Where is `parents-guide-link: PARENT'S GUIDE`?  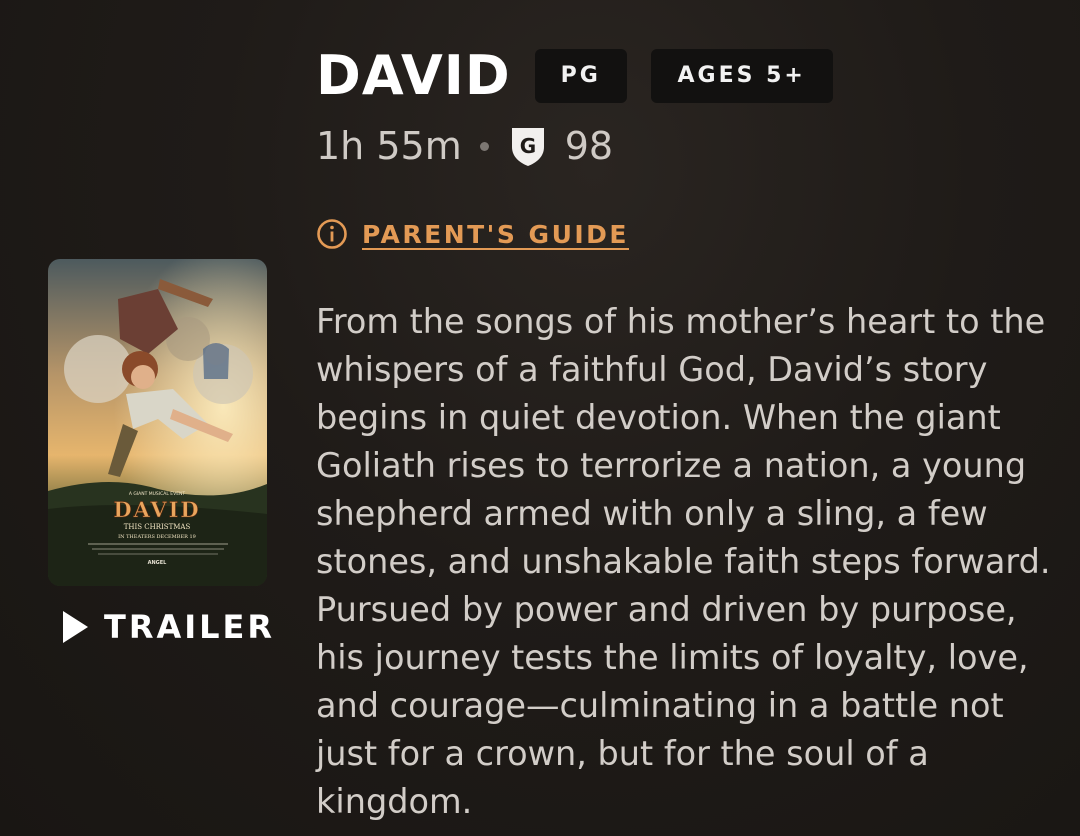
parents-guide-link: PARENT'S GUIDE is located at coordinates (472, 234).